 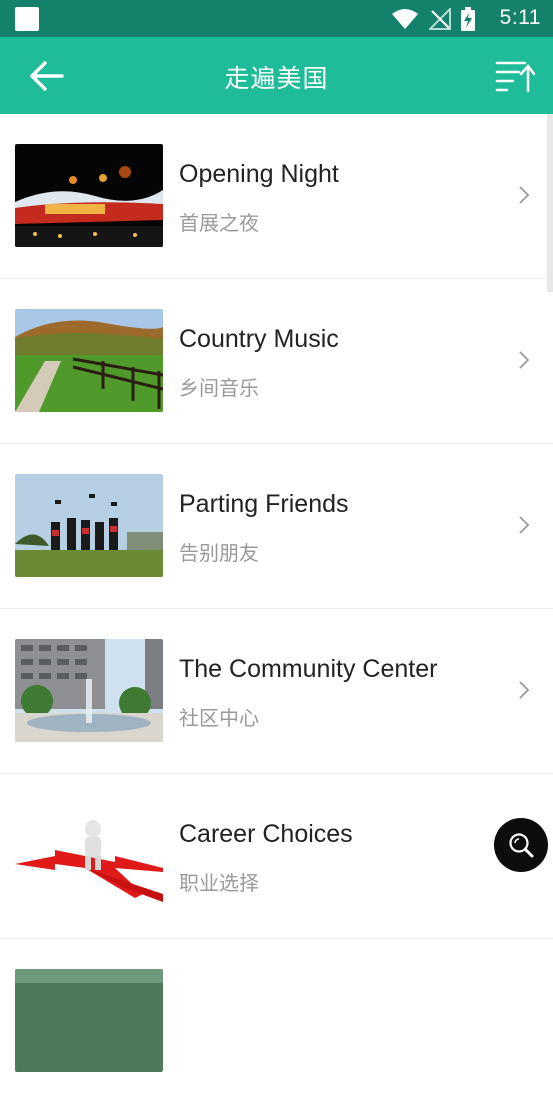 I want to click on lesson-title: Parting Friends, so click(x=264, y=504).